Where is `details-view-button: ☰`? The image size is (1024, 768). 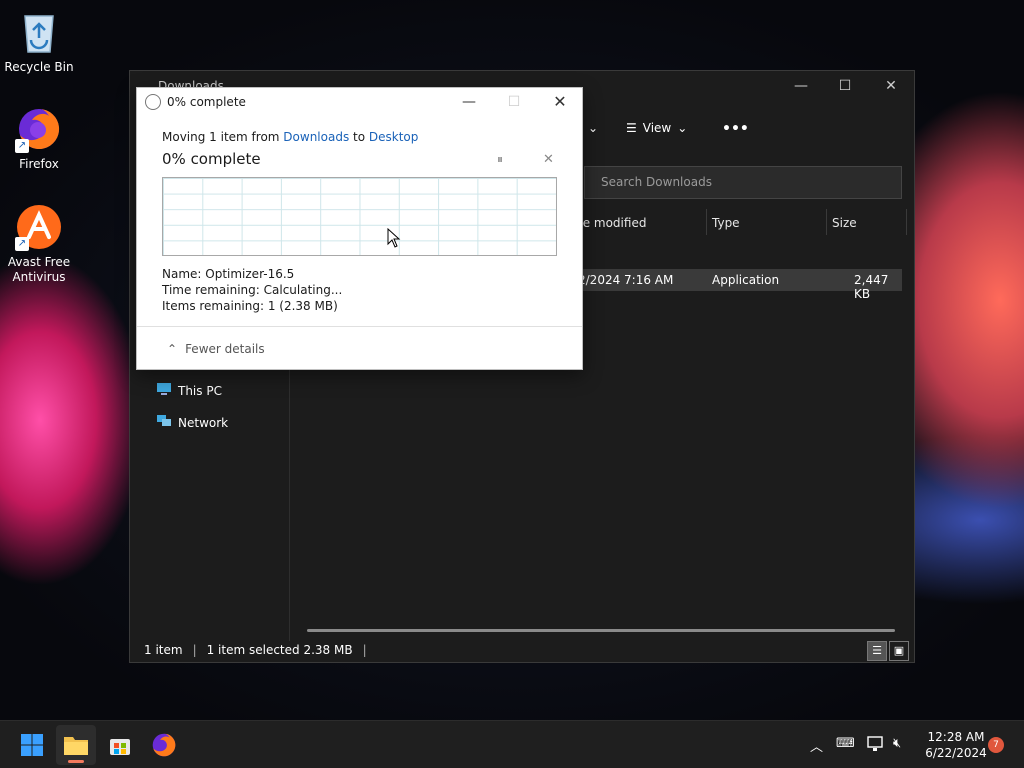 details-view-button: ☰ is located at coordinates (877, 651).